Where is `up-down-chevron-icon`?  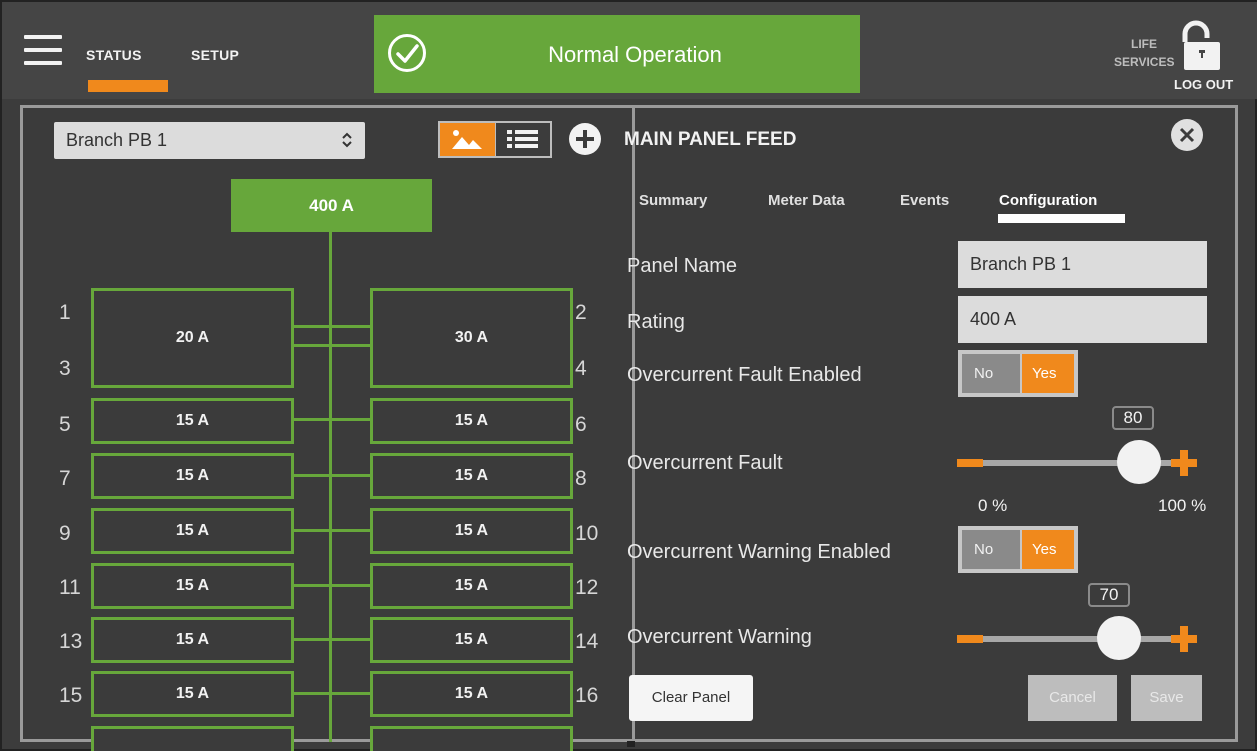 up-down-chevron-icon is located at coordinates (347, 140).